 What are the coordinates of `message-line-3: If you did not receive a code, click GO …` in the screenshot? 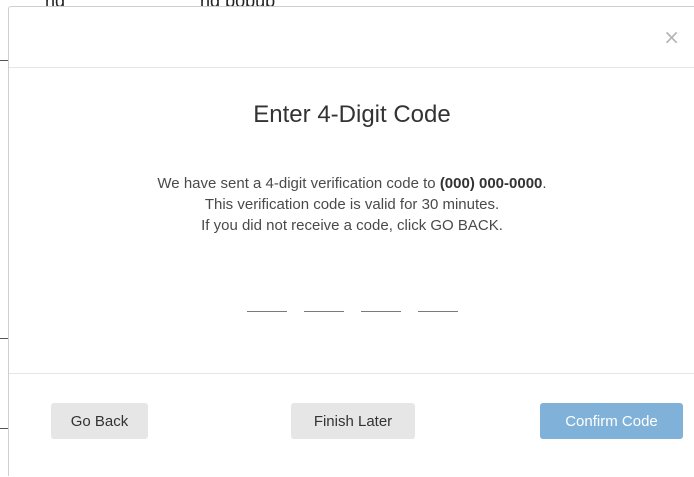 It's located at (352, 225).